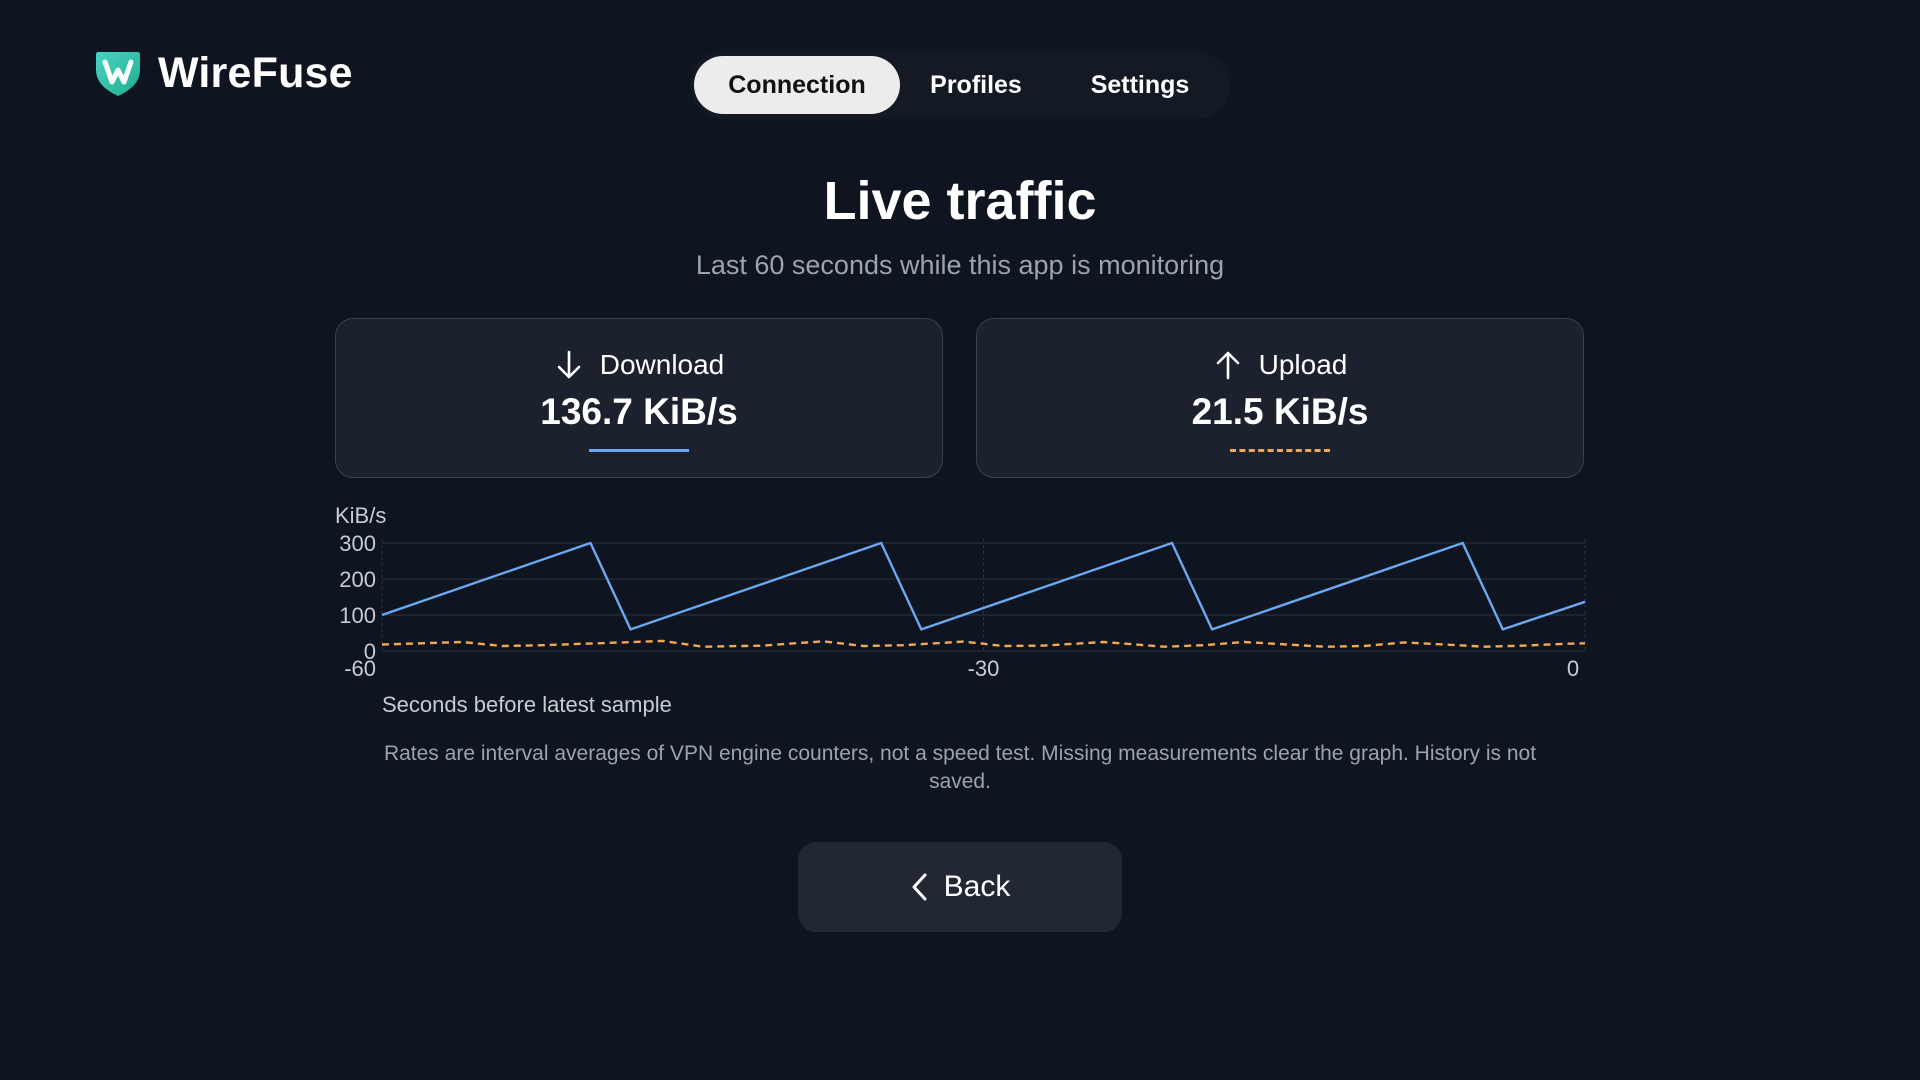  Describe the element at coordinates (360, 668) in the screenshot. I see `x-tick-label: -60` at that location.